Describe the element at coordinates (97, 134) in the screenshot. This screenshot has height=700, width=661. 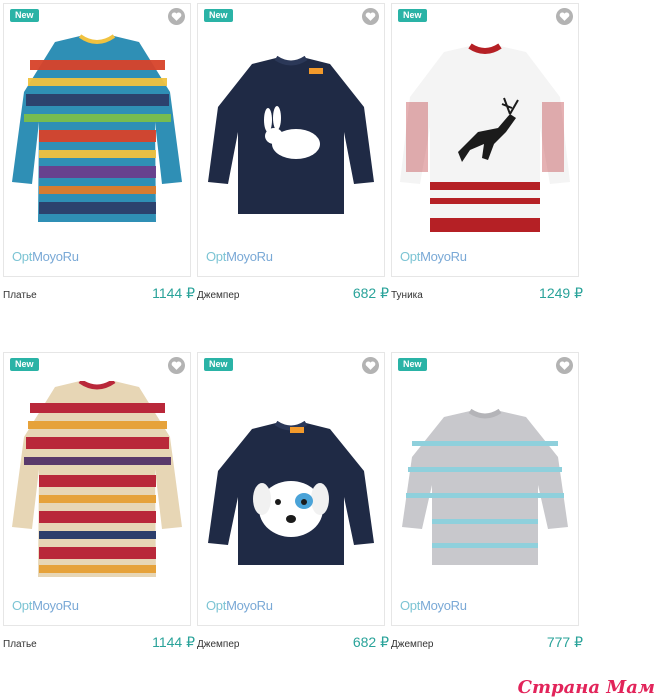
I see `product-image-dress-fairisle` at that location.